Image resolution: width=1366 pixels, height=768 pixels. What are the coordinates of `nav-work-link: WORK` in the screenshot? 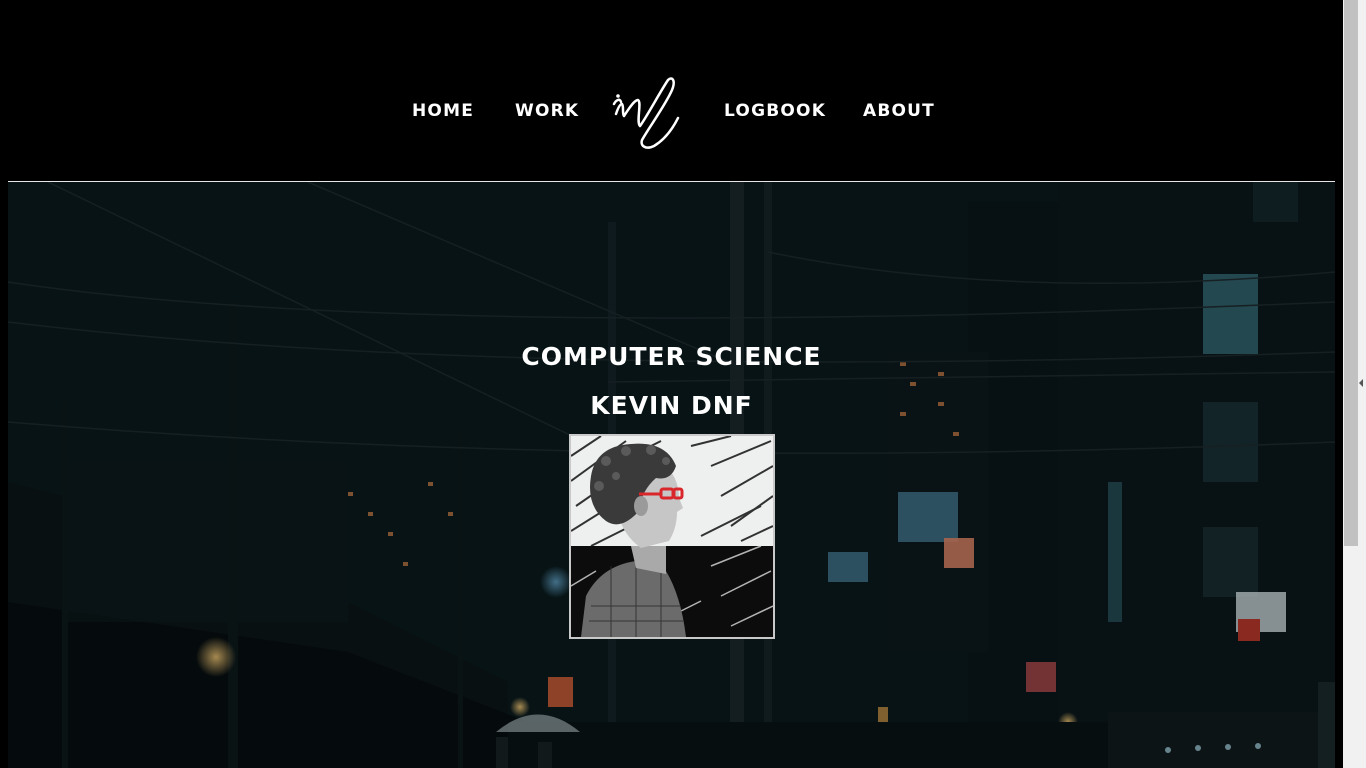 It's located at (547, 111).